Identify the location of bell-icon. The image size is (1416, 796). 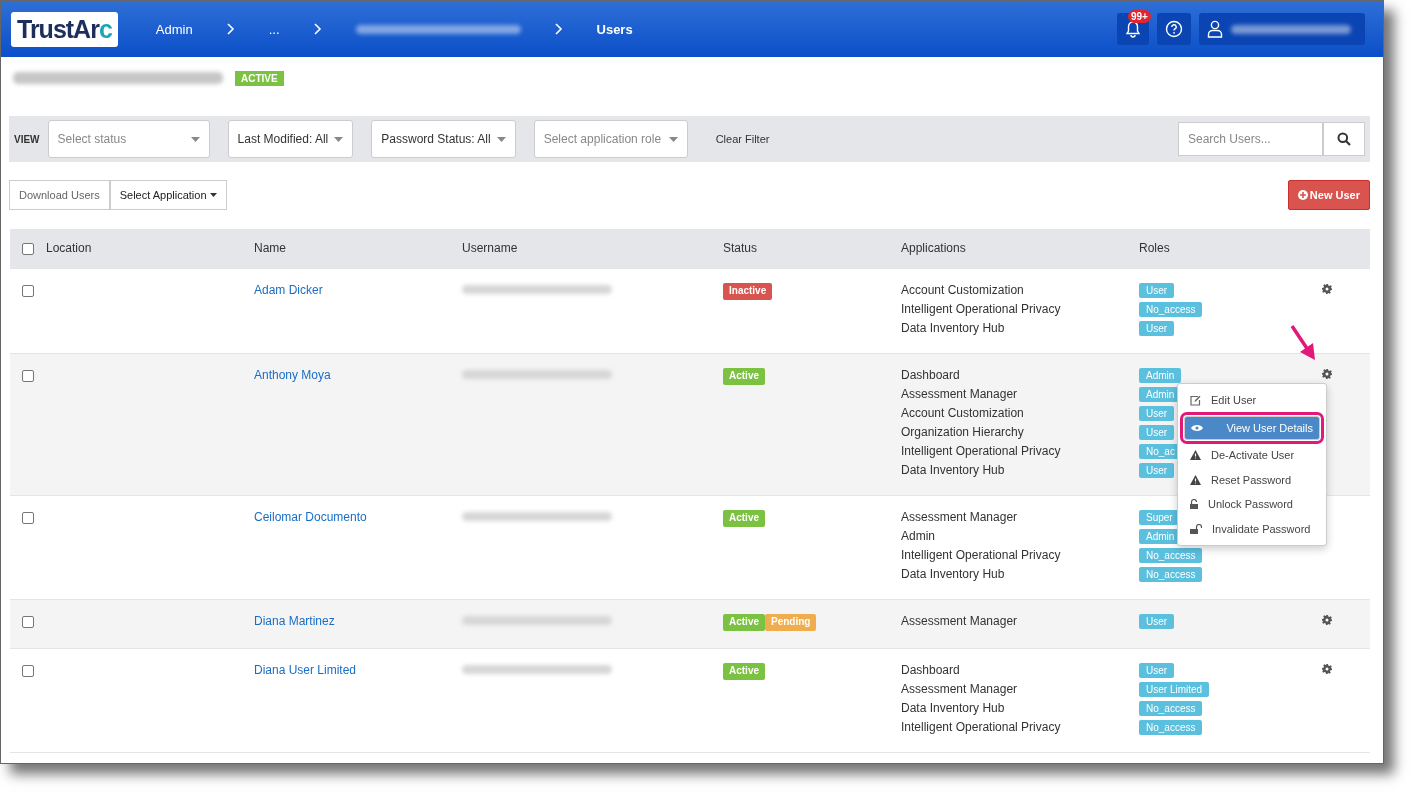
(1133, 29).